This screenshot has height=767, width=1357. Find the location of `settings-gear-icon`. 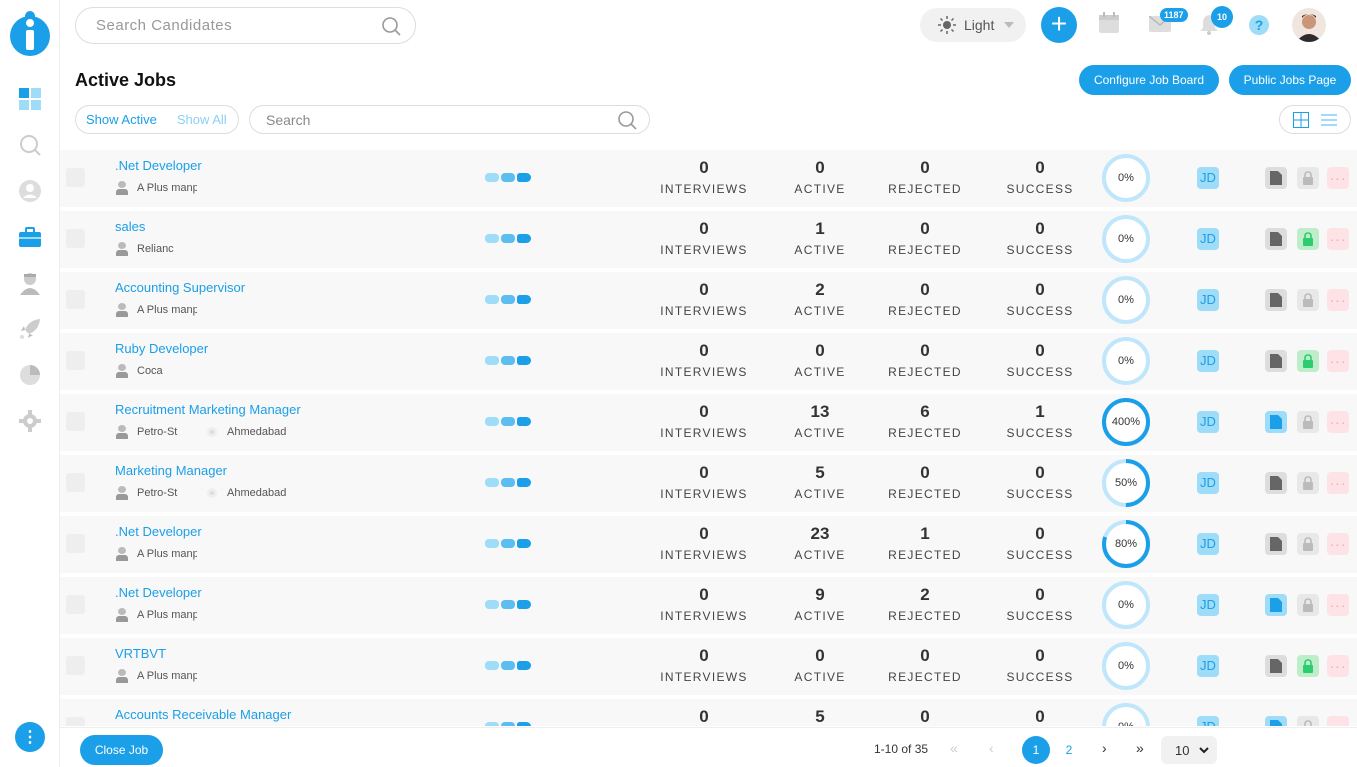

settings-gear-icon is located at coordinates (30, 421).